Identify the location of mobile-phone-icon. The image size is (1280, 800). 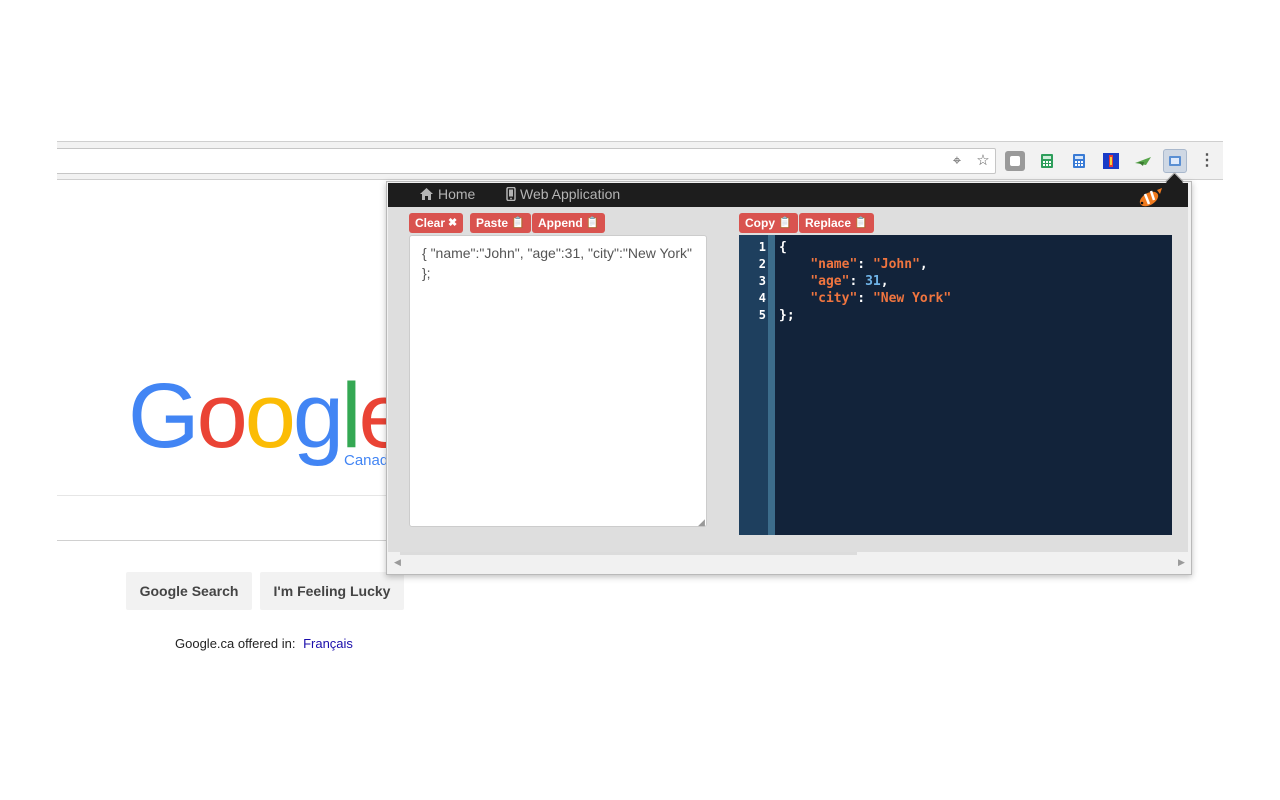
(511, 194).